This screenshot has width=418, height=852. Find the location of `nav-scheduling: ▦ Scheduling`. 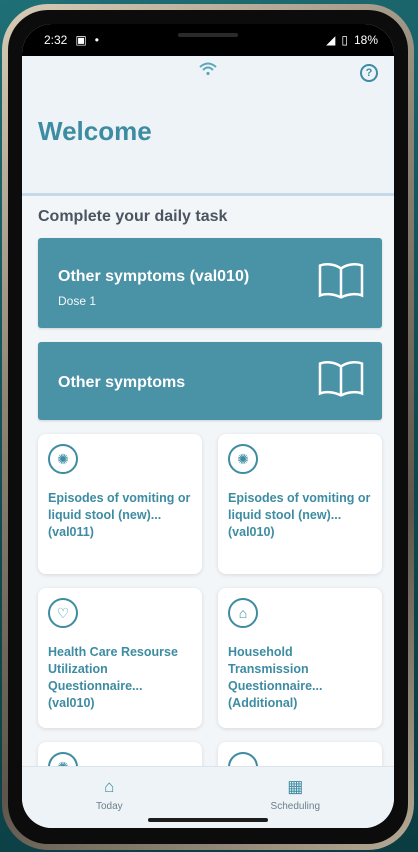

nav-scheduling: ▦ Scheduling is located at coordinates (295, 794).